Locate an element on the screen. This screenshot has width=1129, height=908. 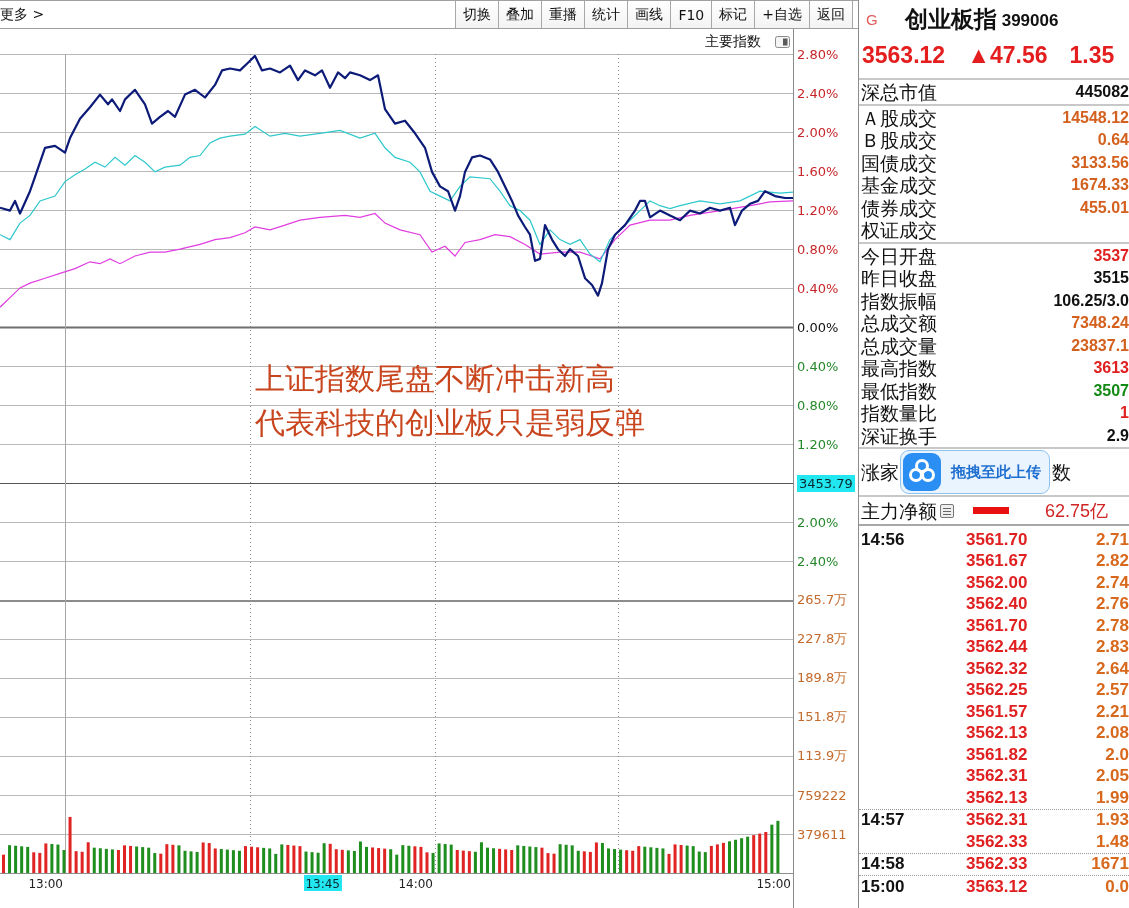
rings-icon is located at coordinates (922, 472).